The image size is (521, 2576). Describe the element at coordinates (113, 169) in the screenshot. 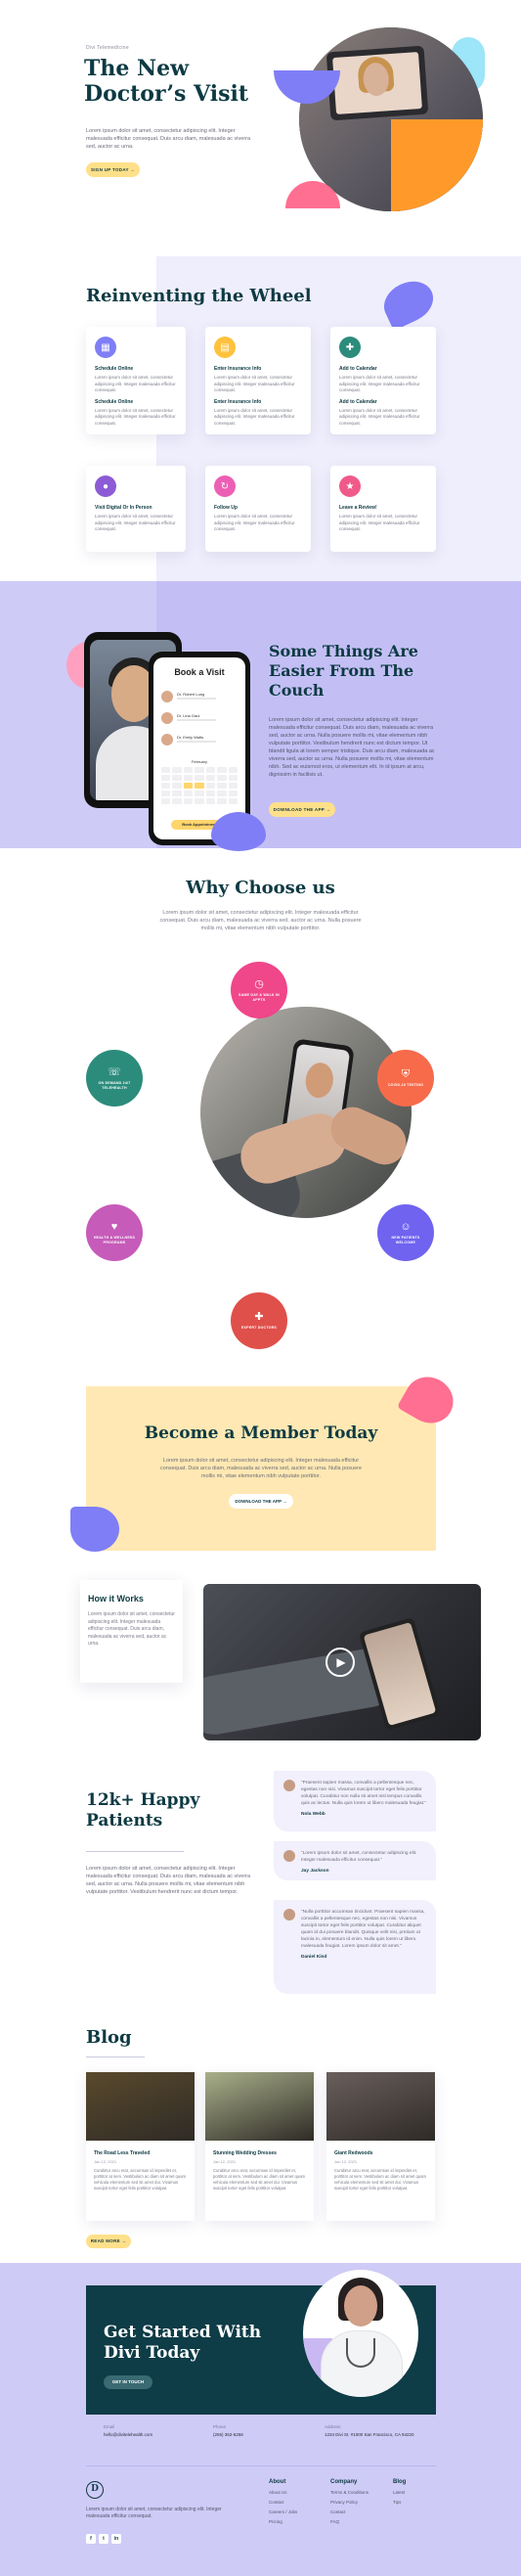

I see `signup-button: SIGN UP TODAY →` at that location.